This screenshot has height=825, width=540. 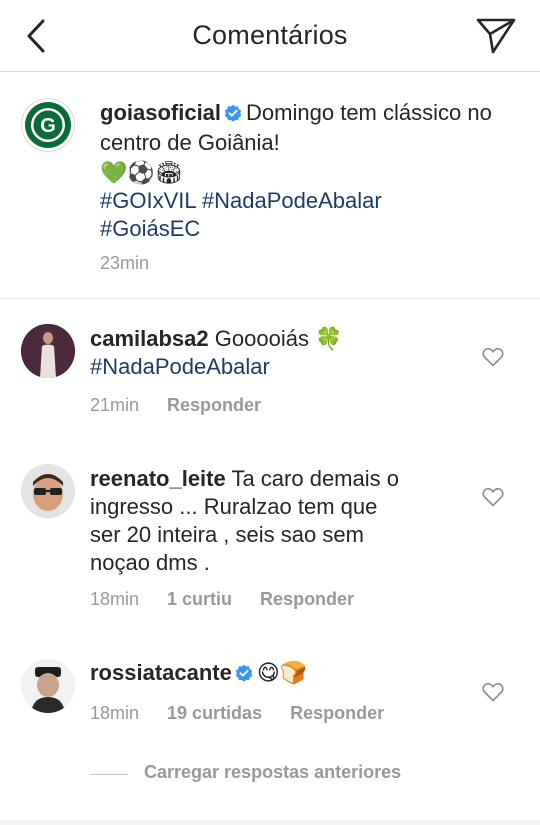 What do you see at coordinates (270, 822) in the screenshot?
I see `bottom-divider` at bounding box center [270, 822].